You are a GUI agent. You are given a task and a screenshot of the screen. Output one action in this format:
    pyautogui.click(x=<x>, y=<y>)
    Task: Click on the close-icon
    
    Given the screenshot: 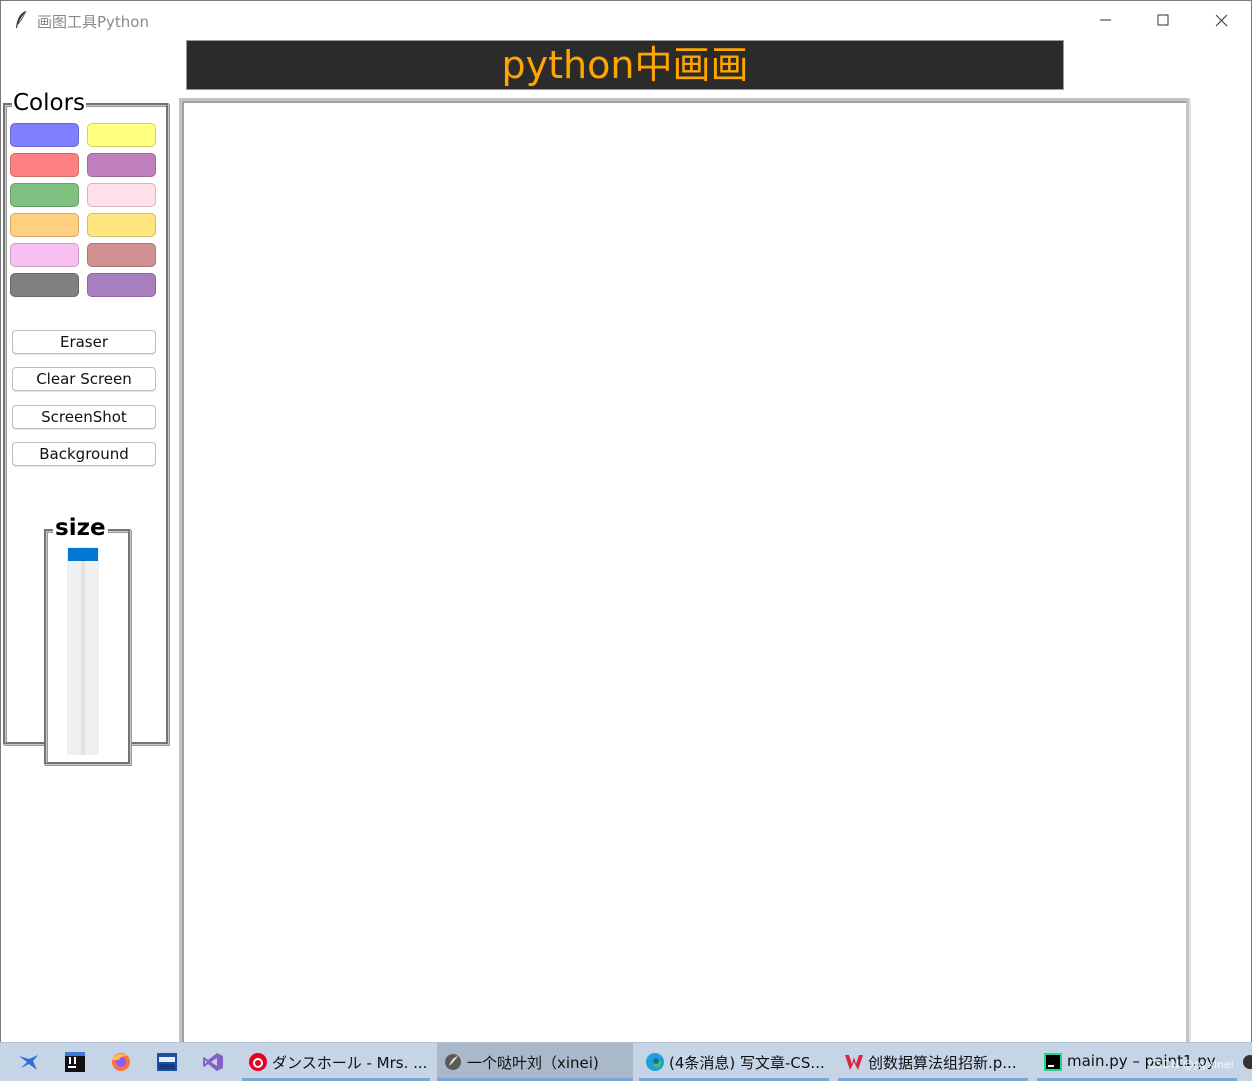 What is the action you would take?
    pyautogui.click(x=1221, y=20)
    